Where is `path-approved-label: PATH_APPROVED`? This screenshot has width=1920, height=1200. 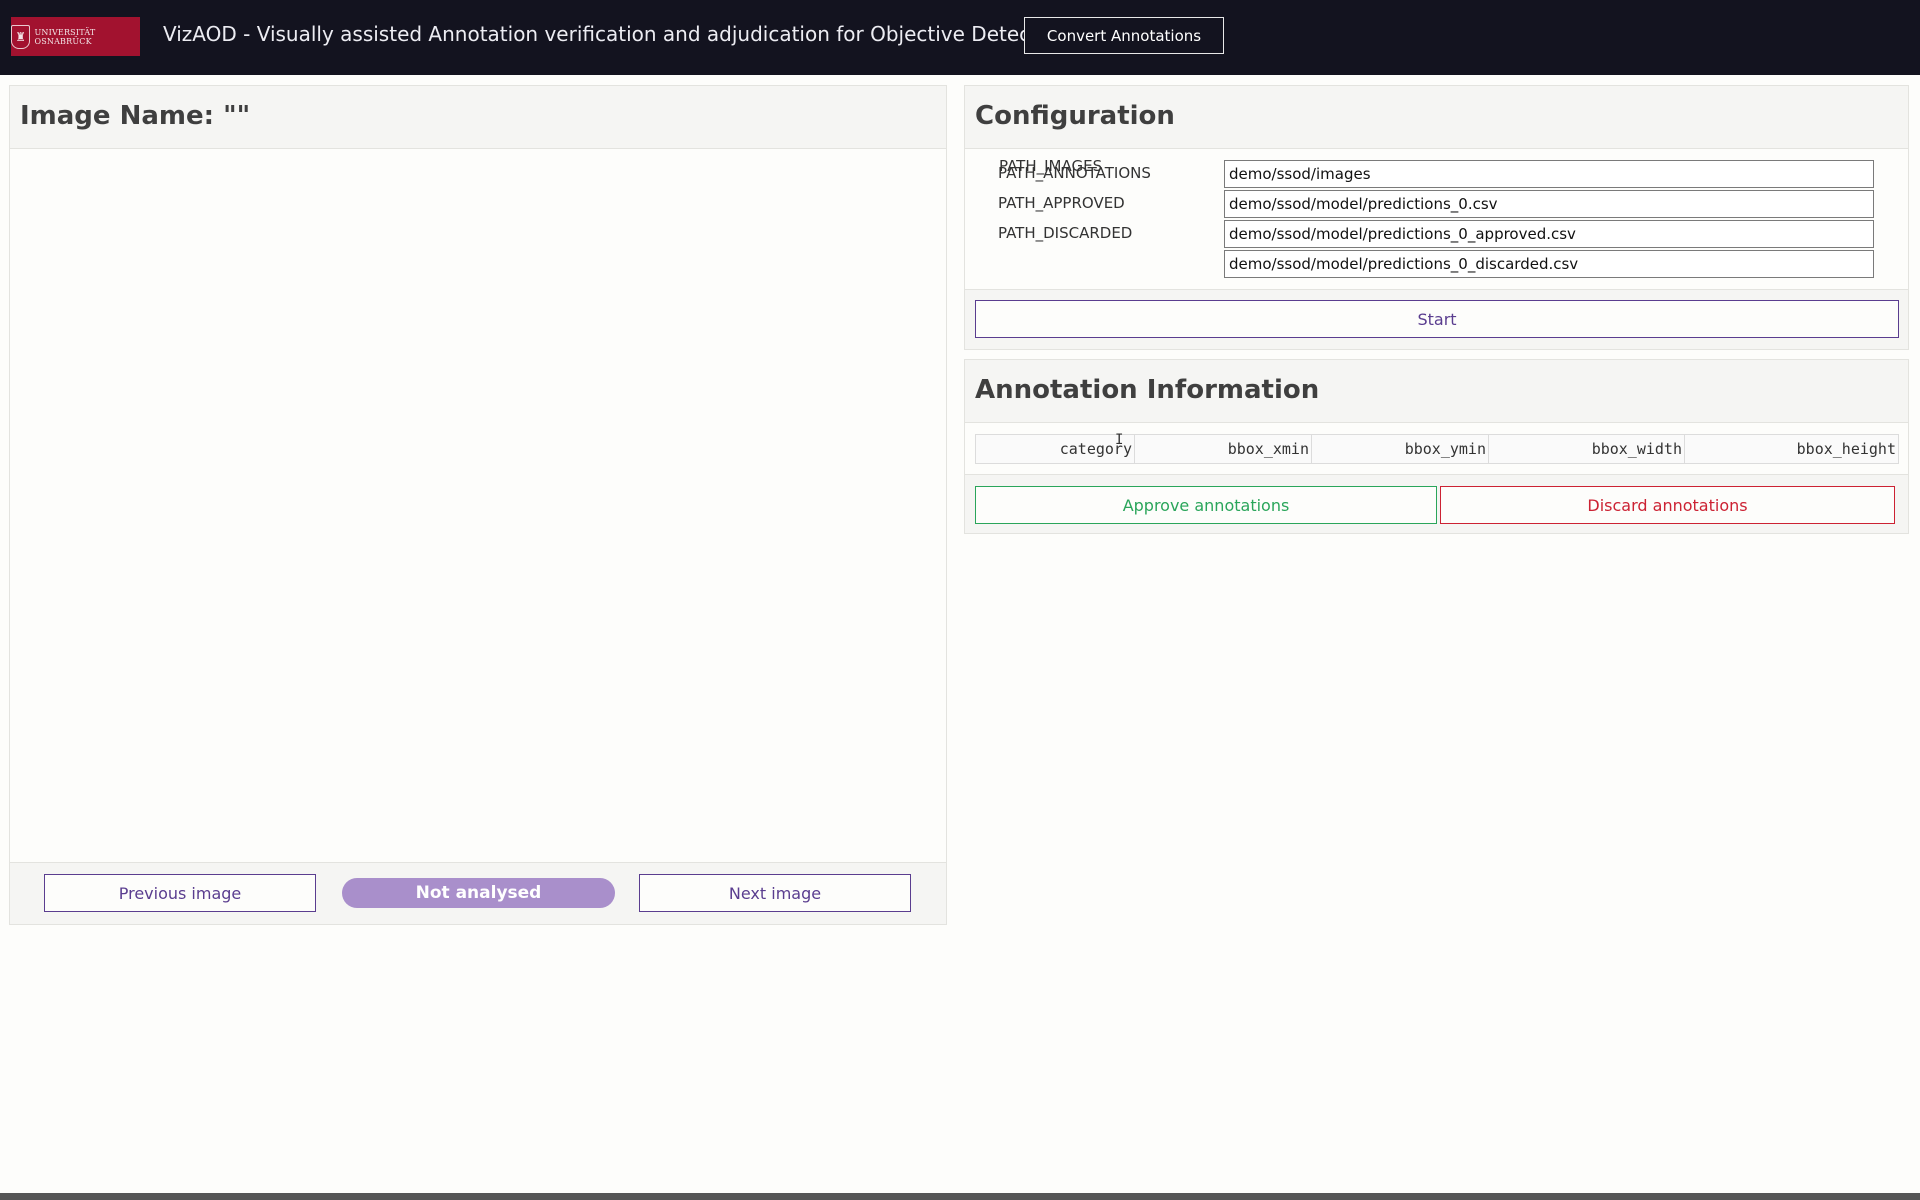 path-approved-label: PATH_APPROVED is located at coordinates (1061, 203).